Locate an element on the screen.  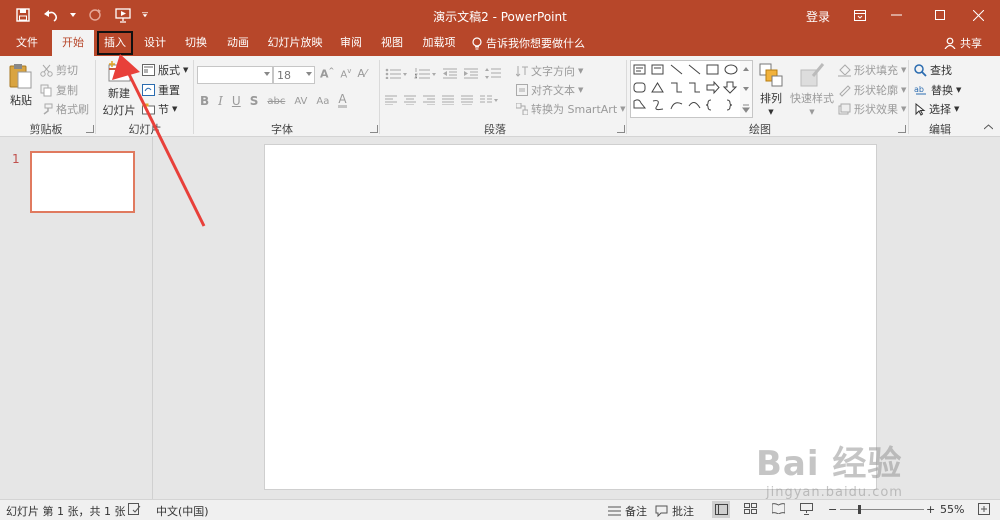
align-text-icon is located at coordinates (522, 90).